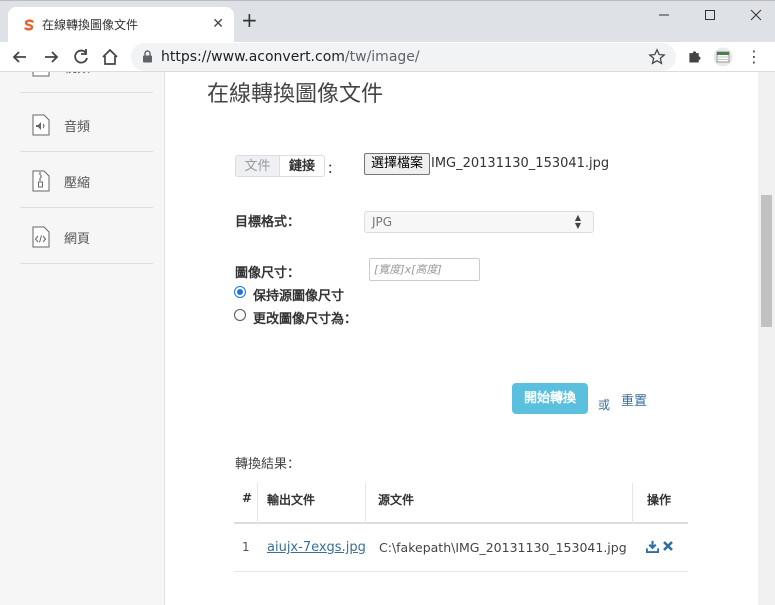  What do you see at coordinates (520, 163) in the screenshot?
I see `selected-file-name: IMG_20131130_153041.jpg` at bounding box center [520, 163].